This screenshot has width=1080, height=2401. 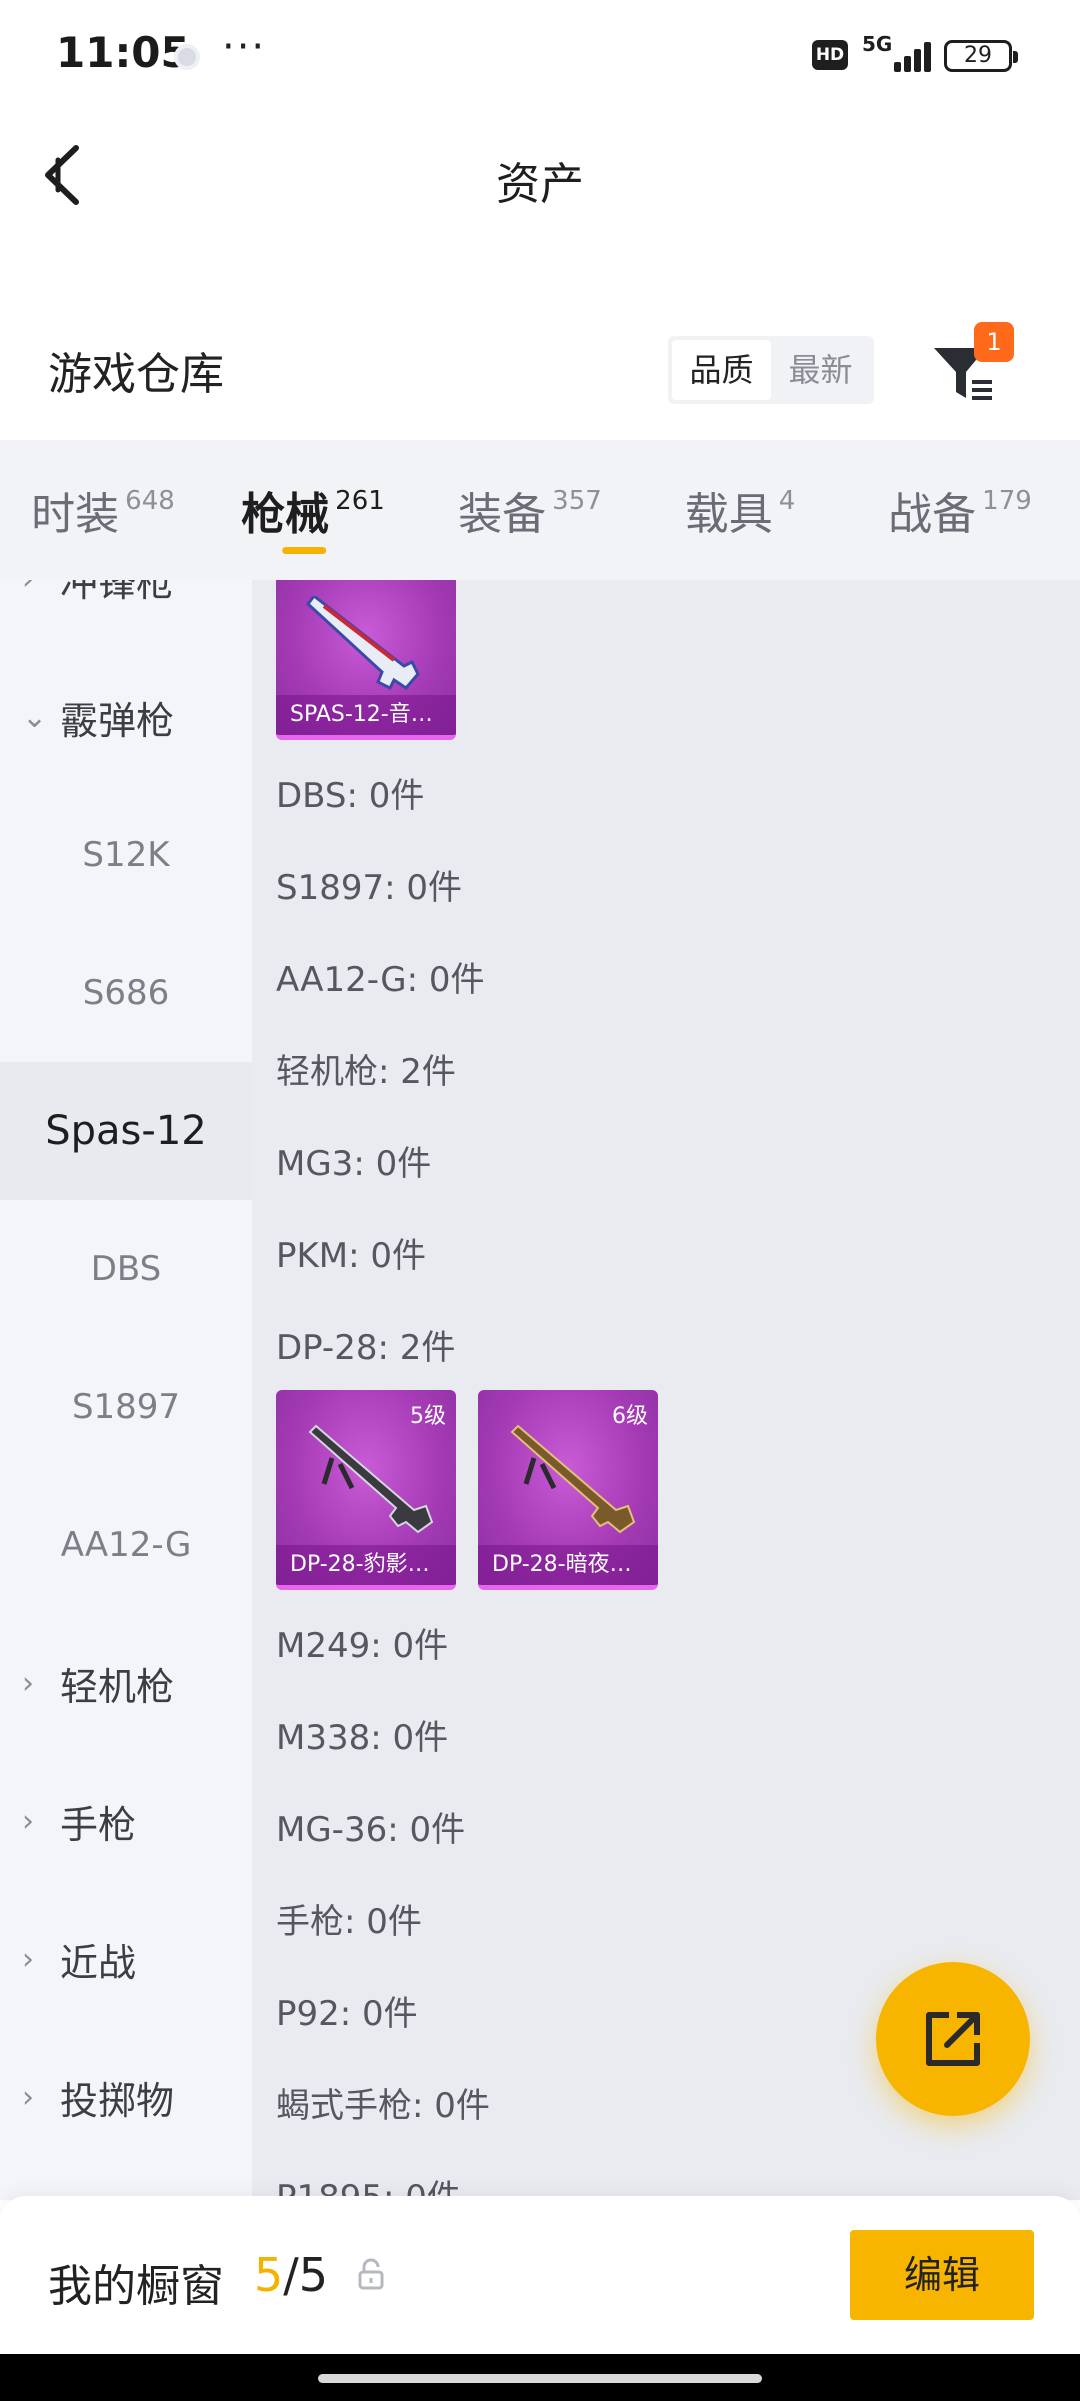 I want to click on list-item: M338: 0件, so click(x=362, y=1737).